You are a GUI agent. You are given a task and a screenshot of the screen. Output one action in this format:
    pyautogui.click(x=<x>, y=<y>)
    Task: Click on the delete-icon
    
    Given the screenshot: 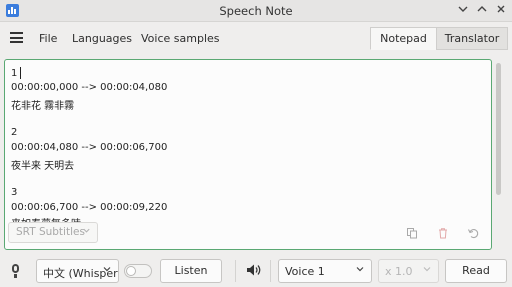 What is the action you would take?
    pyautogui.click(x=443, y=233)
    